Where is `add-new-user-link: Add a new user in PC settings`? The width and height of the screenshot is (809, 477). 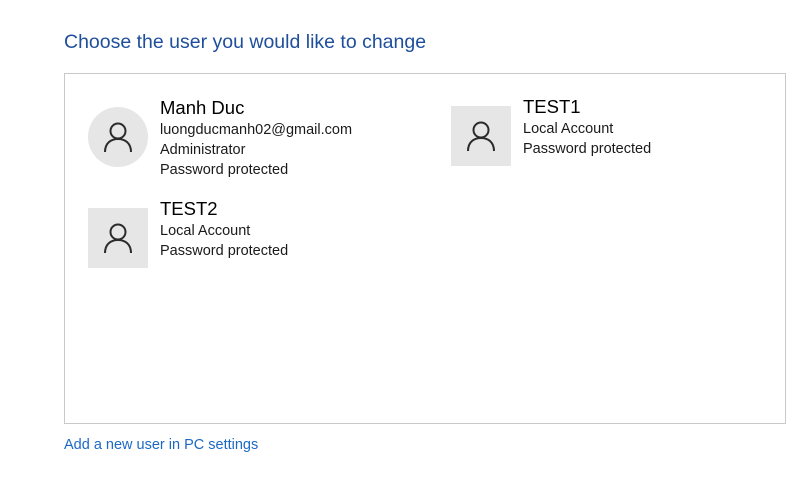
add-new-user-link: Add a new user in PC settings is located at coordinates (161, 445).